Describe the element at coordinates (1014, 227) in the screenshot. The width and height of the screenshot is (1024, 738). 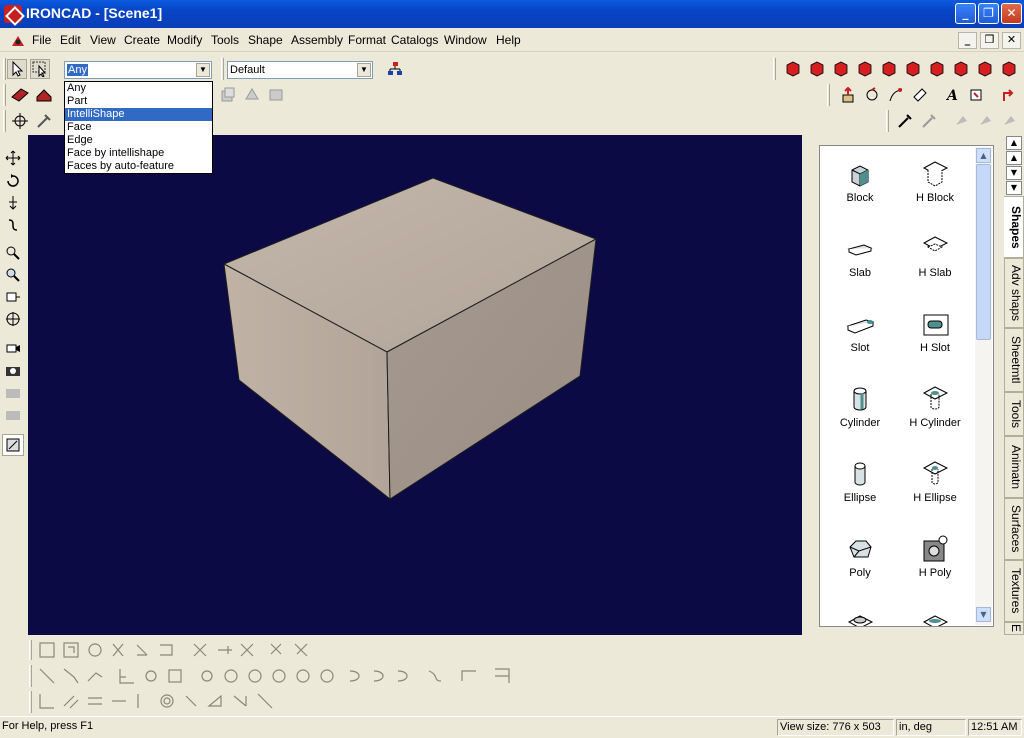
I see `tab-shapes: Shapes` at that location.